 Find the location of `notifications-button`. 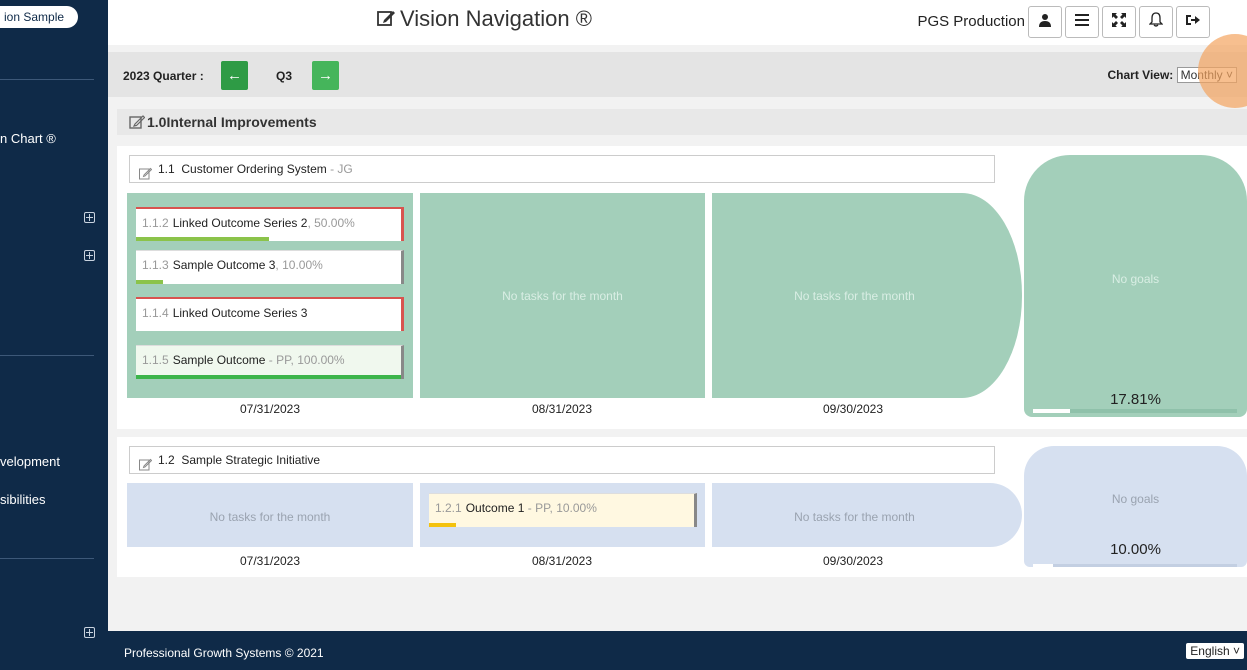

notifications-button is located at coordinates (1156, 22).